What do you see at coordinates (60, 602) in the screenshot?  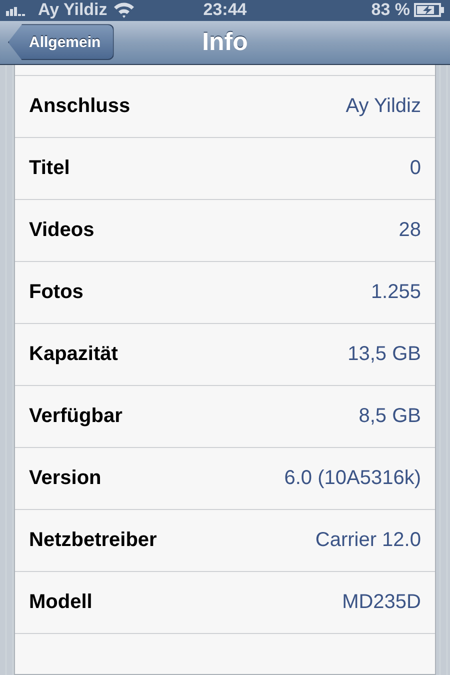 I see `row-label: Modell` at bounding box center [60, 602].